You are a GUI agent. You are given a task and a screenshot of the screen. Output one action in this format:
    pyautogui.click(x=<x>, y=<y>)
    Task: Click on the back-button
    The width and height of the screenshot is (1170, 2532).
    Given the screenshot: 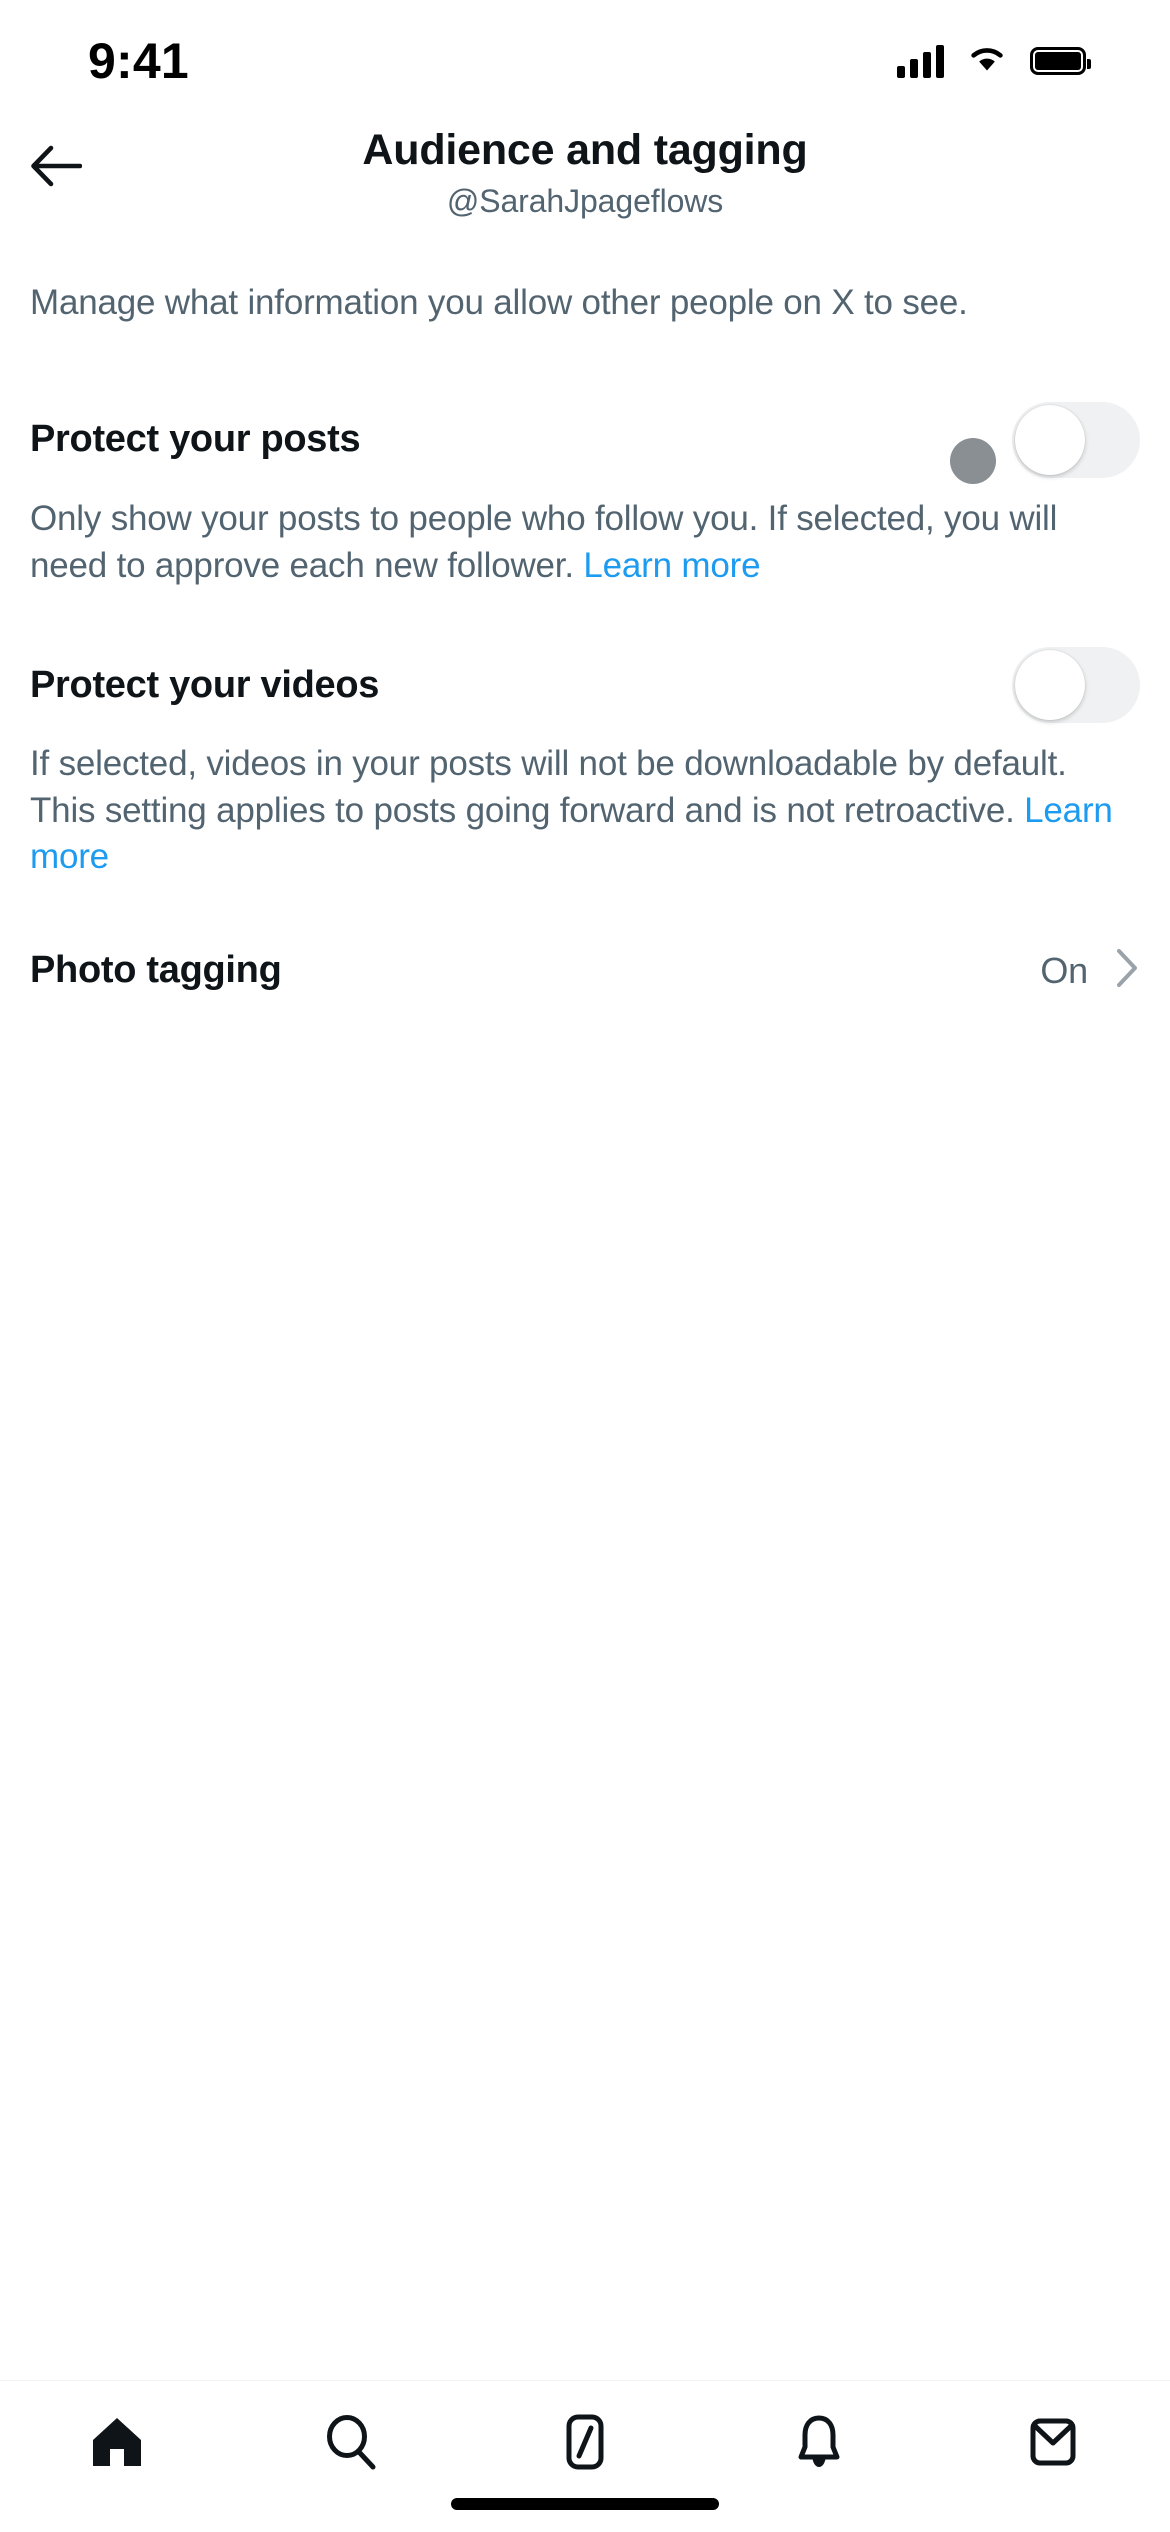 What is the action you would take?
    pyautogui.click(x=56, y=168)
    